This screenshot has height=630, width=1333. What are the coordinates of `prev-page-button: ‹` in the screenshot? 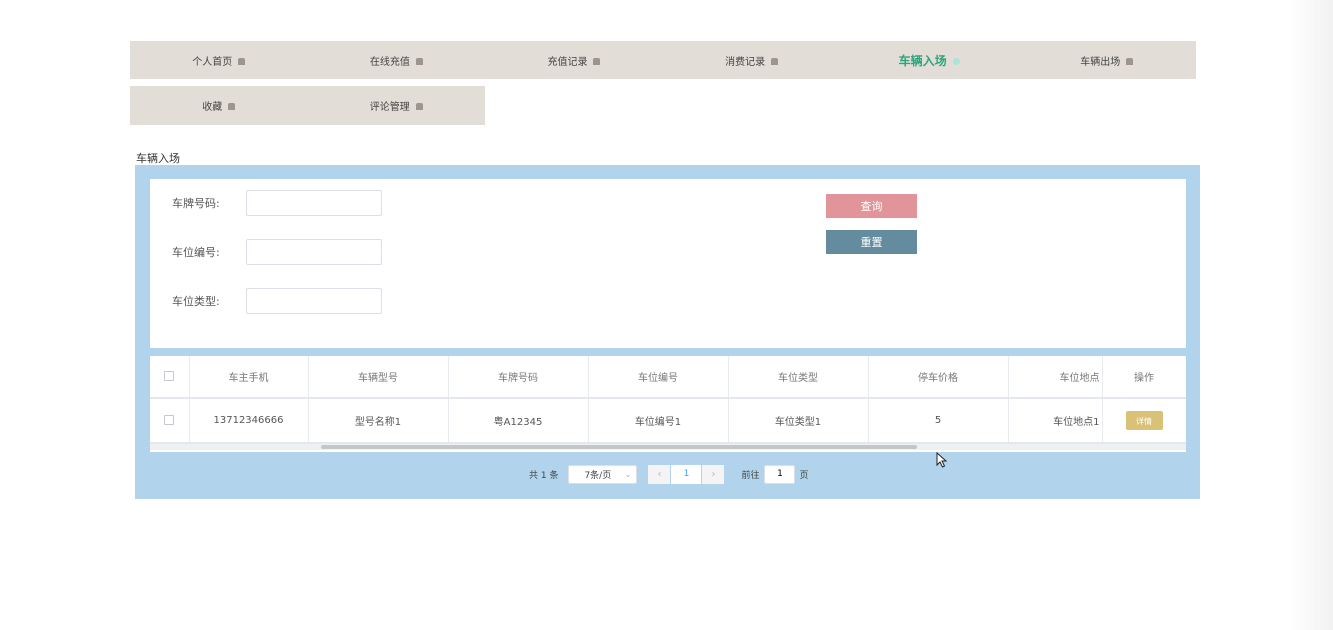 It's located at (659, 474).